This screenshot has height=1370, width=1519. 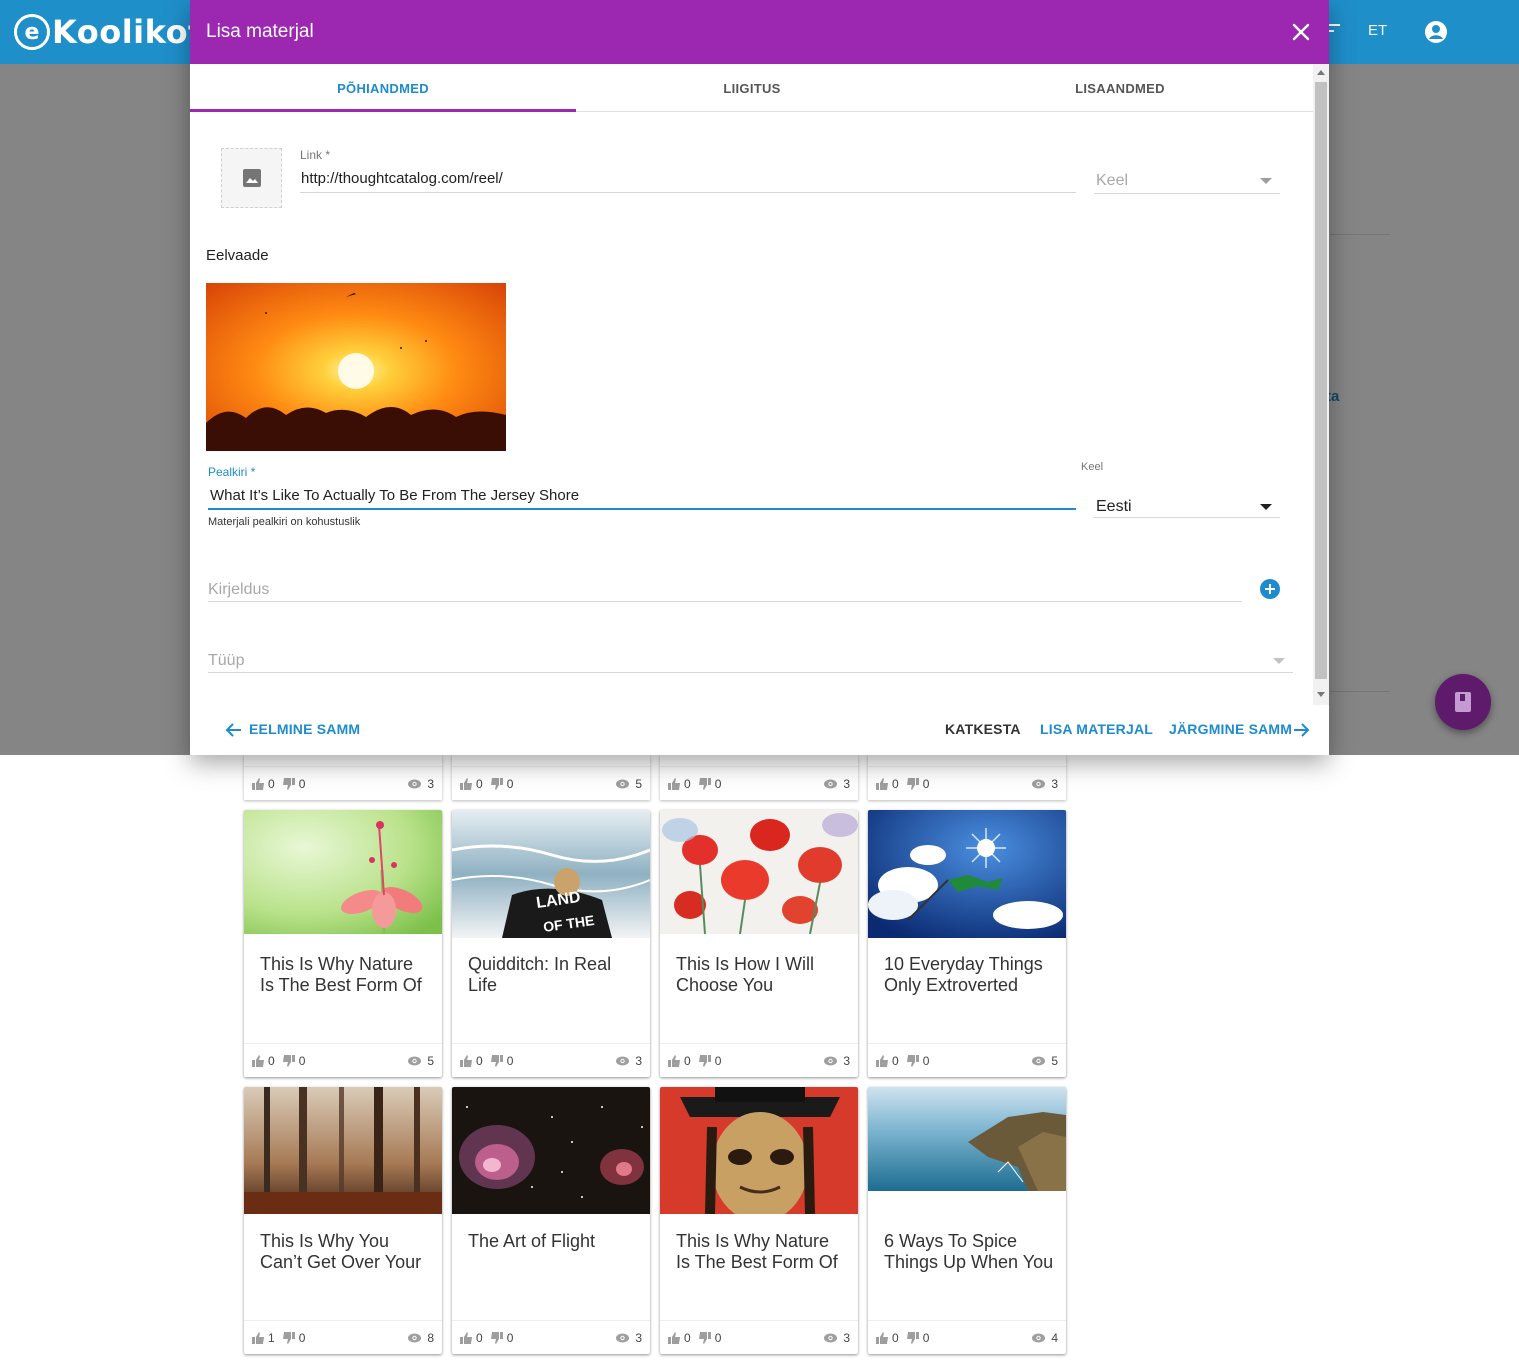 What do you see at coordinates (1270, 589) in the screenshot?
I see `add-description-button` at bounding box center [1270, 589].